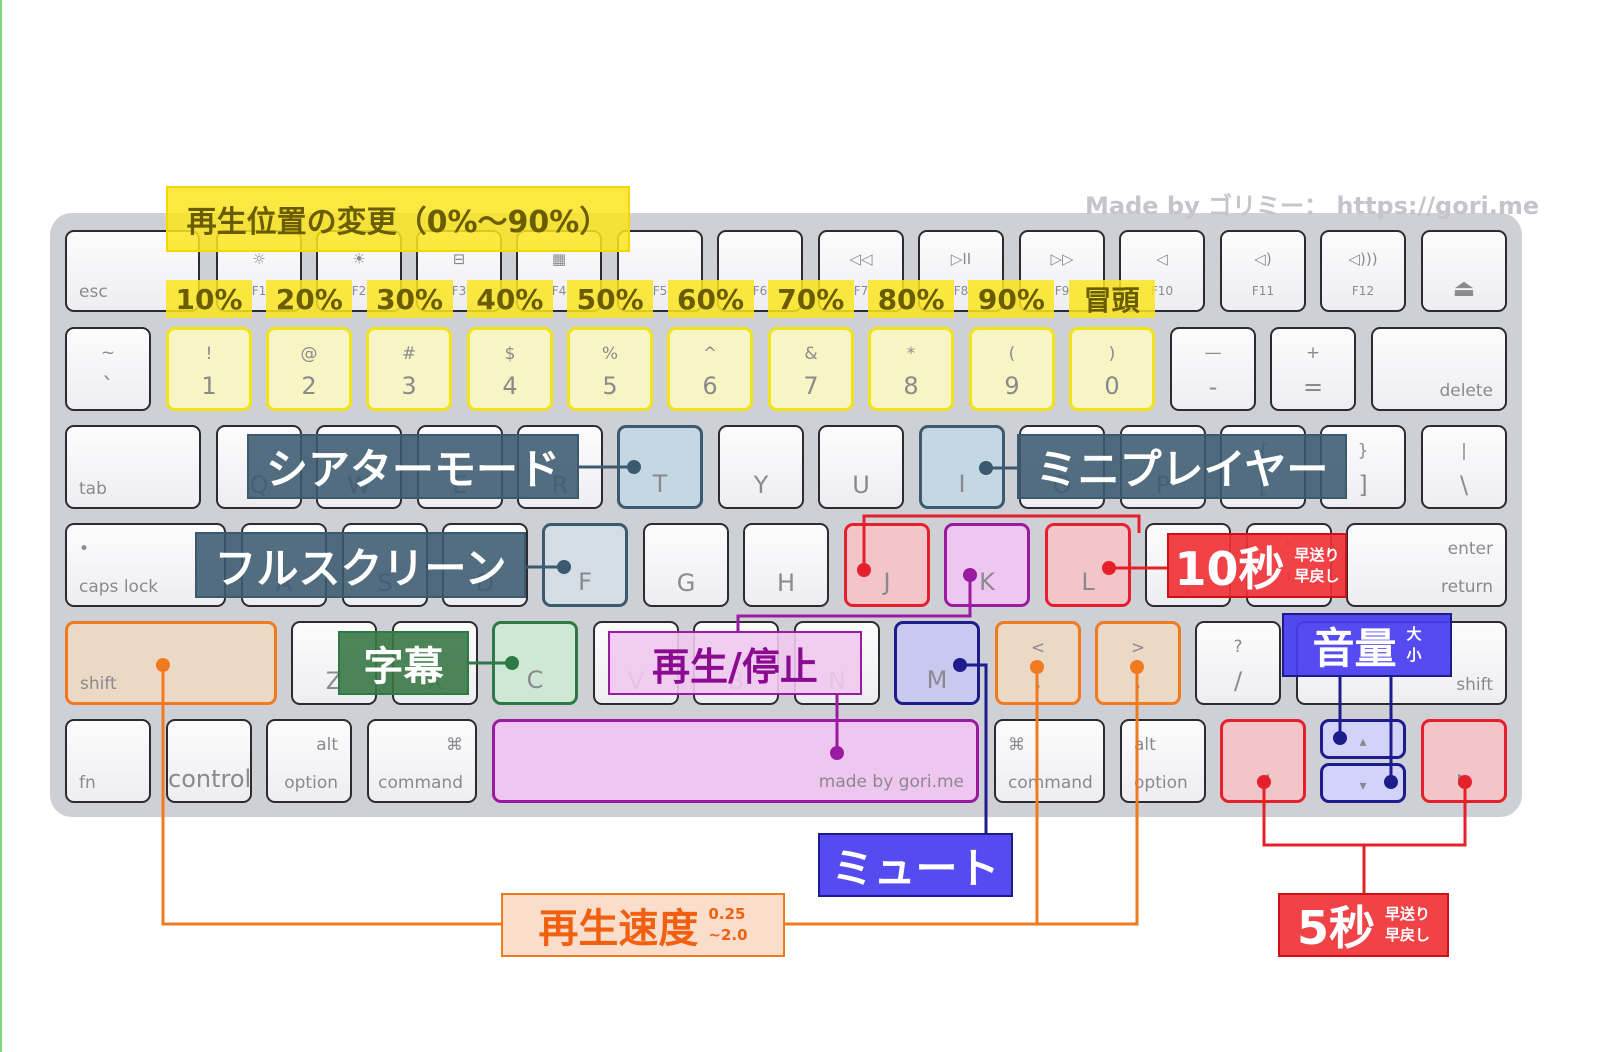  I want to click on speed-min-text: 0.25, so click(727, 914).